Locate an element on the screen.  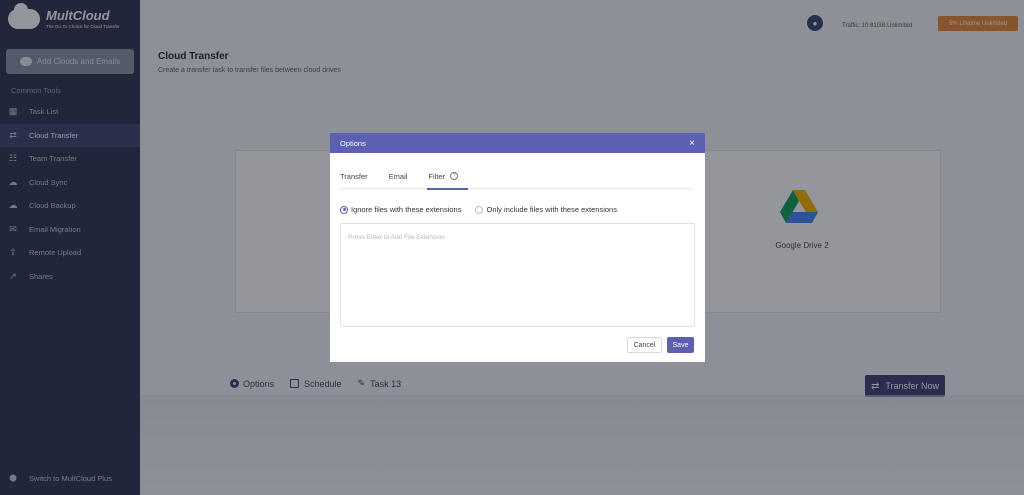
modal-tabs: Transfer Email Filter? is located at coordinates (516, 176).